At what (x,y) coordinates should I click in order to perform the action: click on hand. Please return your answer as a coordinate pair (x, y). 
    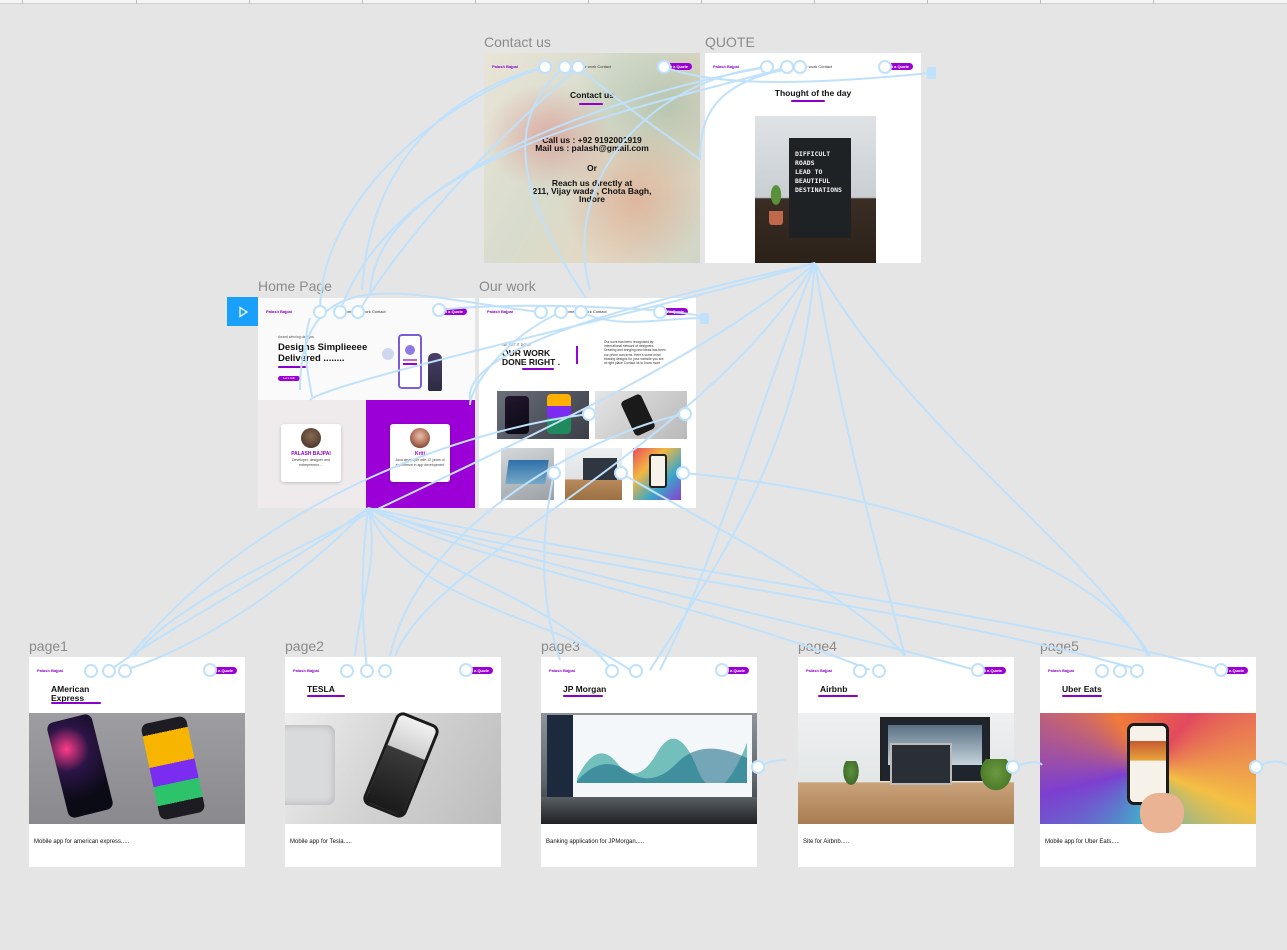
    Looking at the image, I should click on (1162, 813).